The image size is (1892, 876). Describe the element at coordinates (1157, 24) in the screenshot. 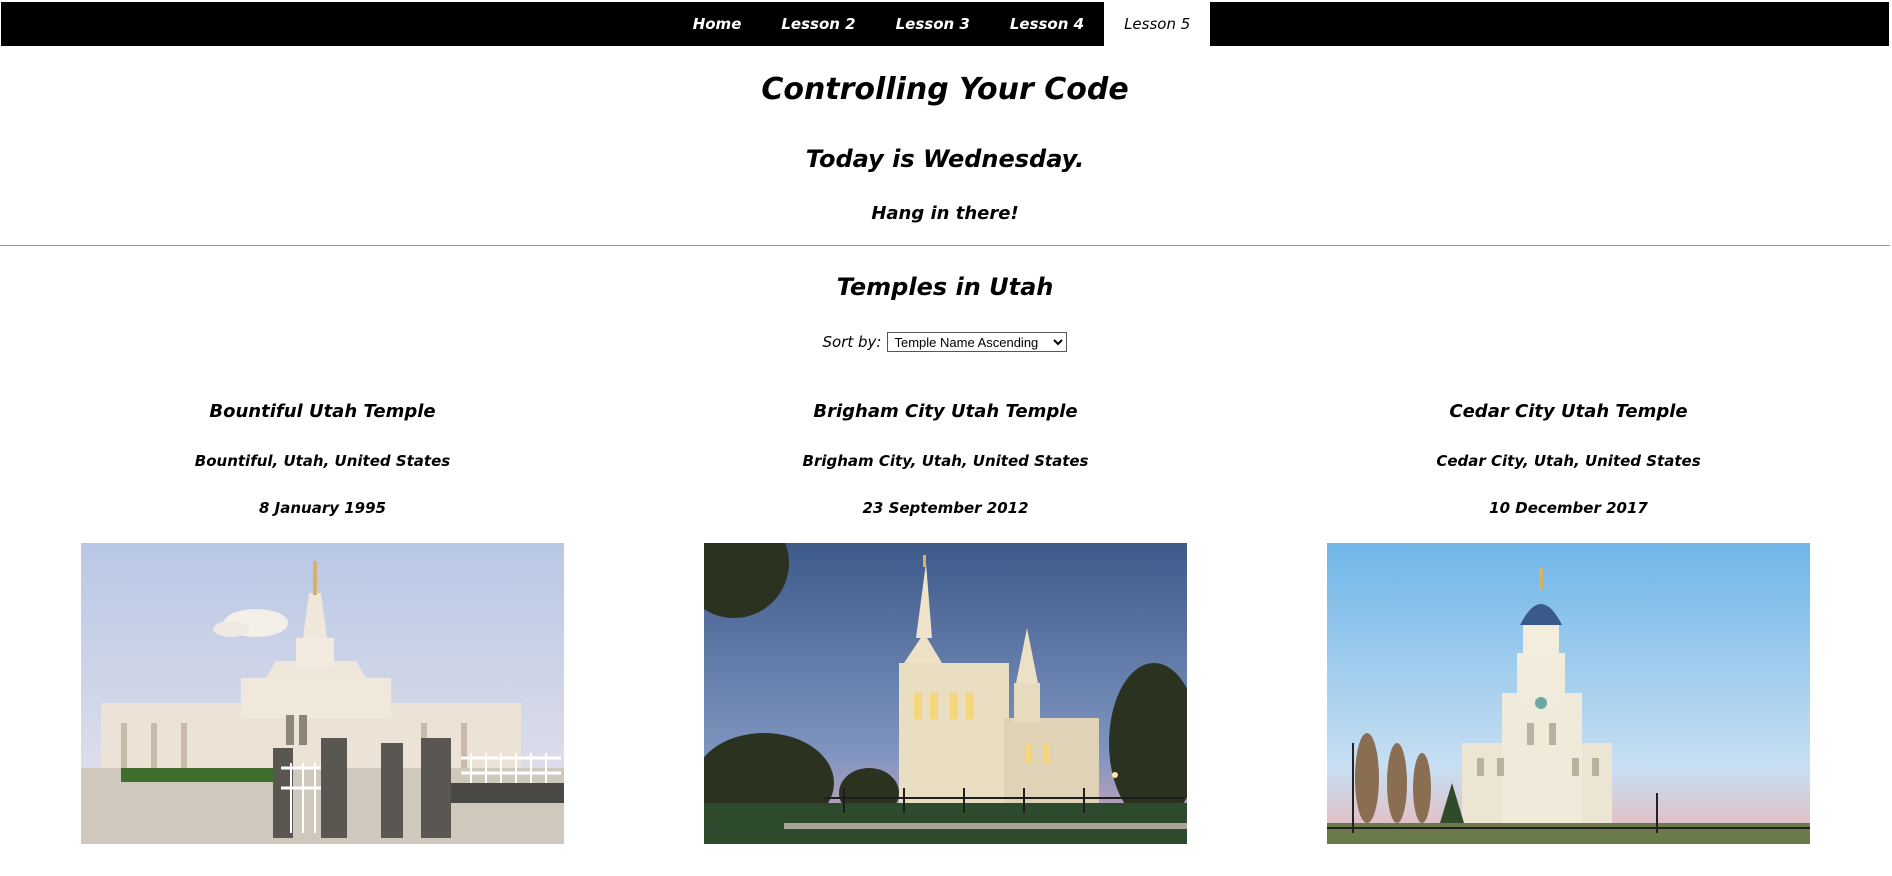

I see `nav-lesson-5: Lesson 5` at that location.